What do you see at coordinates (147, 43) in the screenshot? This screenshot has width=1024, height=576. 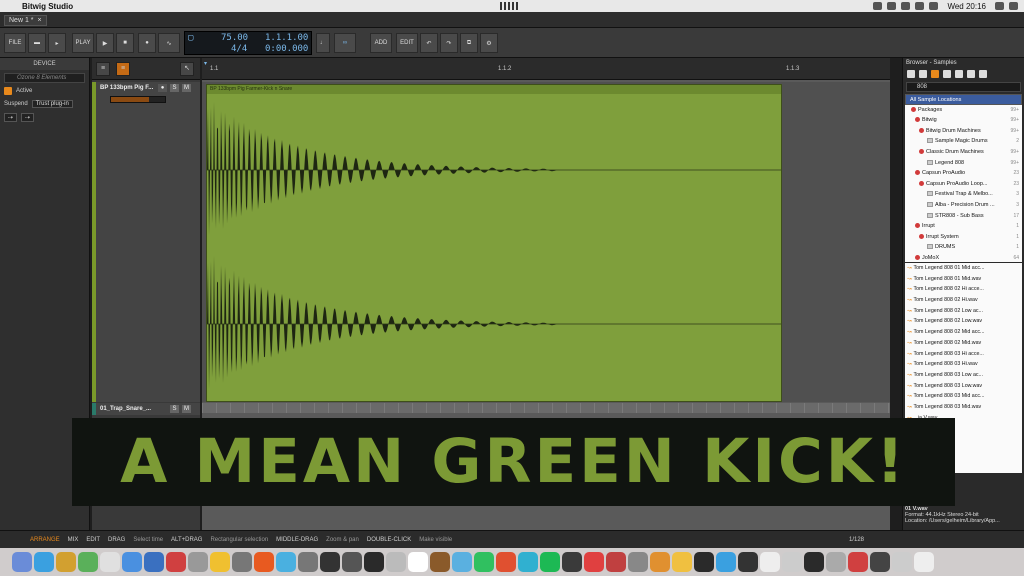 I see `record-icon: ●` at bounding box center [147, 43].